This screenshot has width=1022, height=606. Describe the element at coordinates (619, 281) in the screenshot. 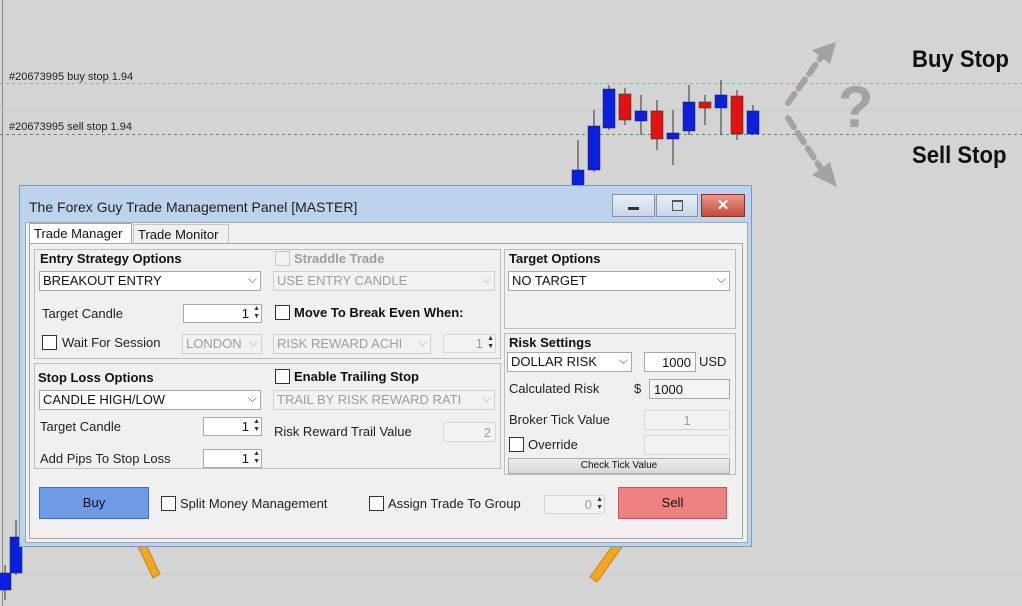

I see `target-options-select: NO TARGET ⌵` at that location.